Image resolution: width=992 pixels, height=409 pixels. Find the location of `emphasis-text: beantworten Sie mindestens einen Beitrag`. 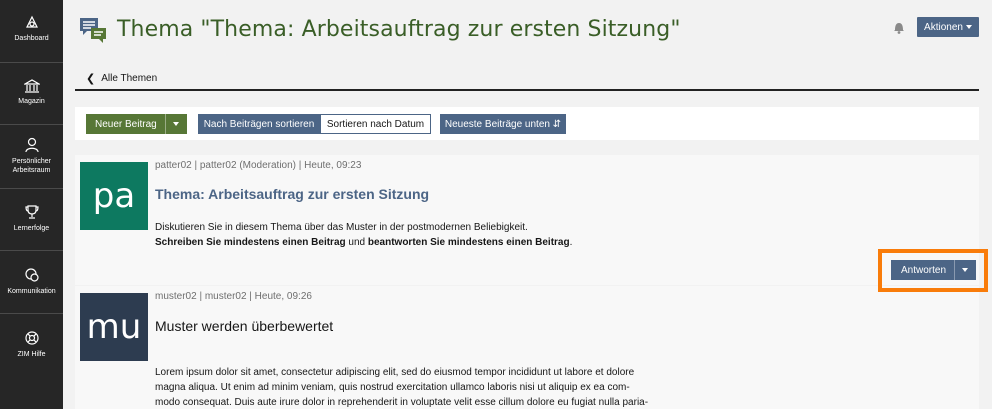

emphasis-text: beantworten Sie mindestens einen Beitrag is located at coordinates (468, 242).